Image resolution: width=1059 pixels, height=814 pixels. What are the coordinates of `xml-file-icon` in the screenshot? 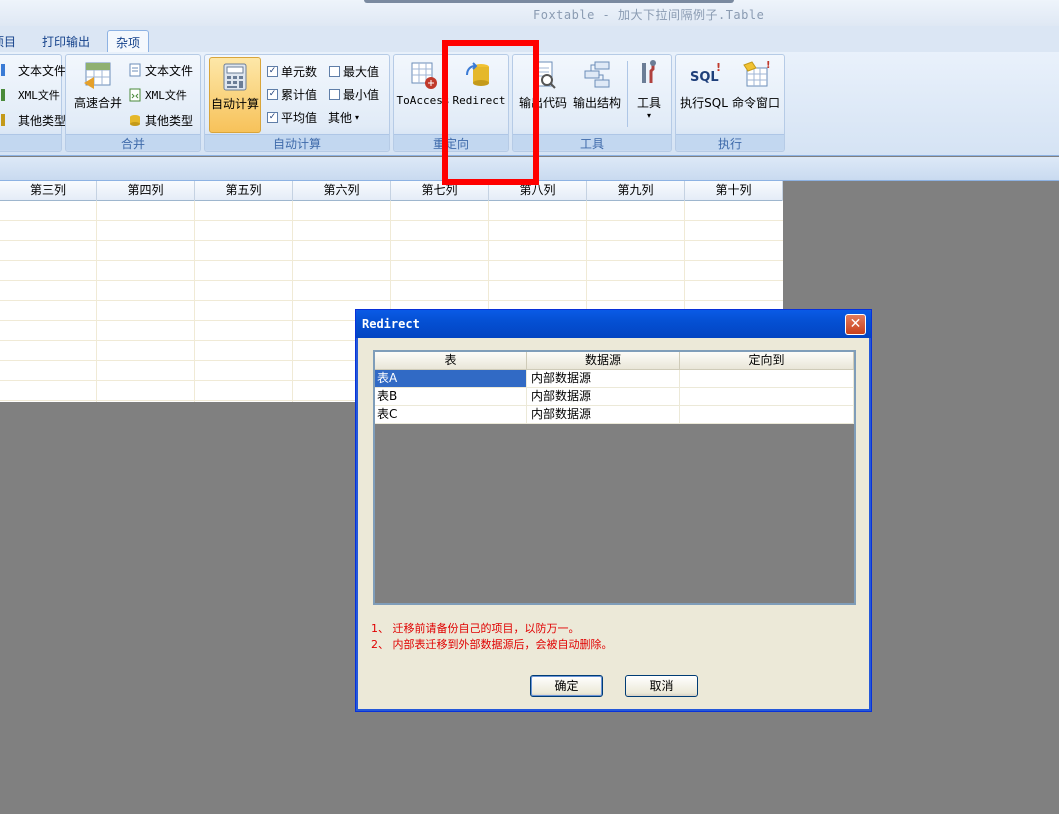 It's located at (135, 95).